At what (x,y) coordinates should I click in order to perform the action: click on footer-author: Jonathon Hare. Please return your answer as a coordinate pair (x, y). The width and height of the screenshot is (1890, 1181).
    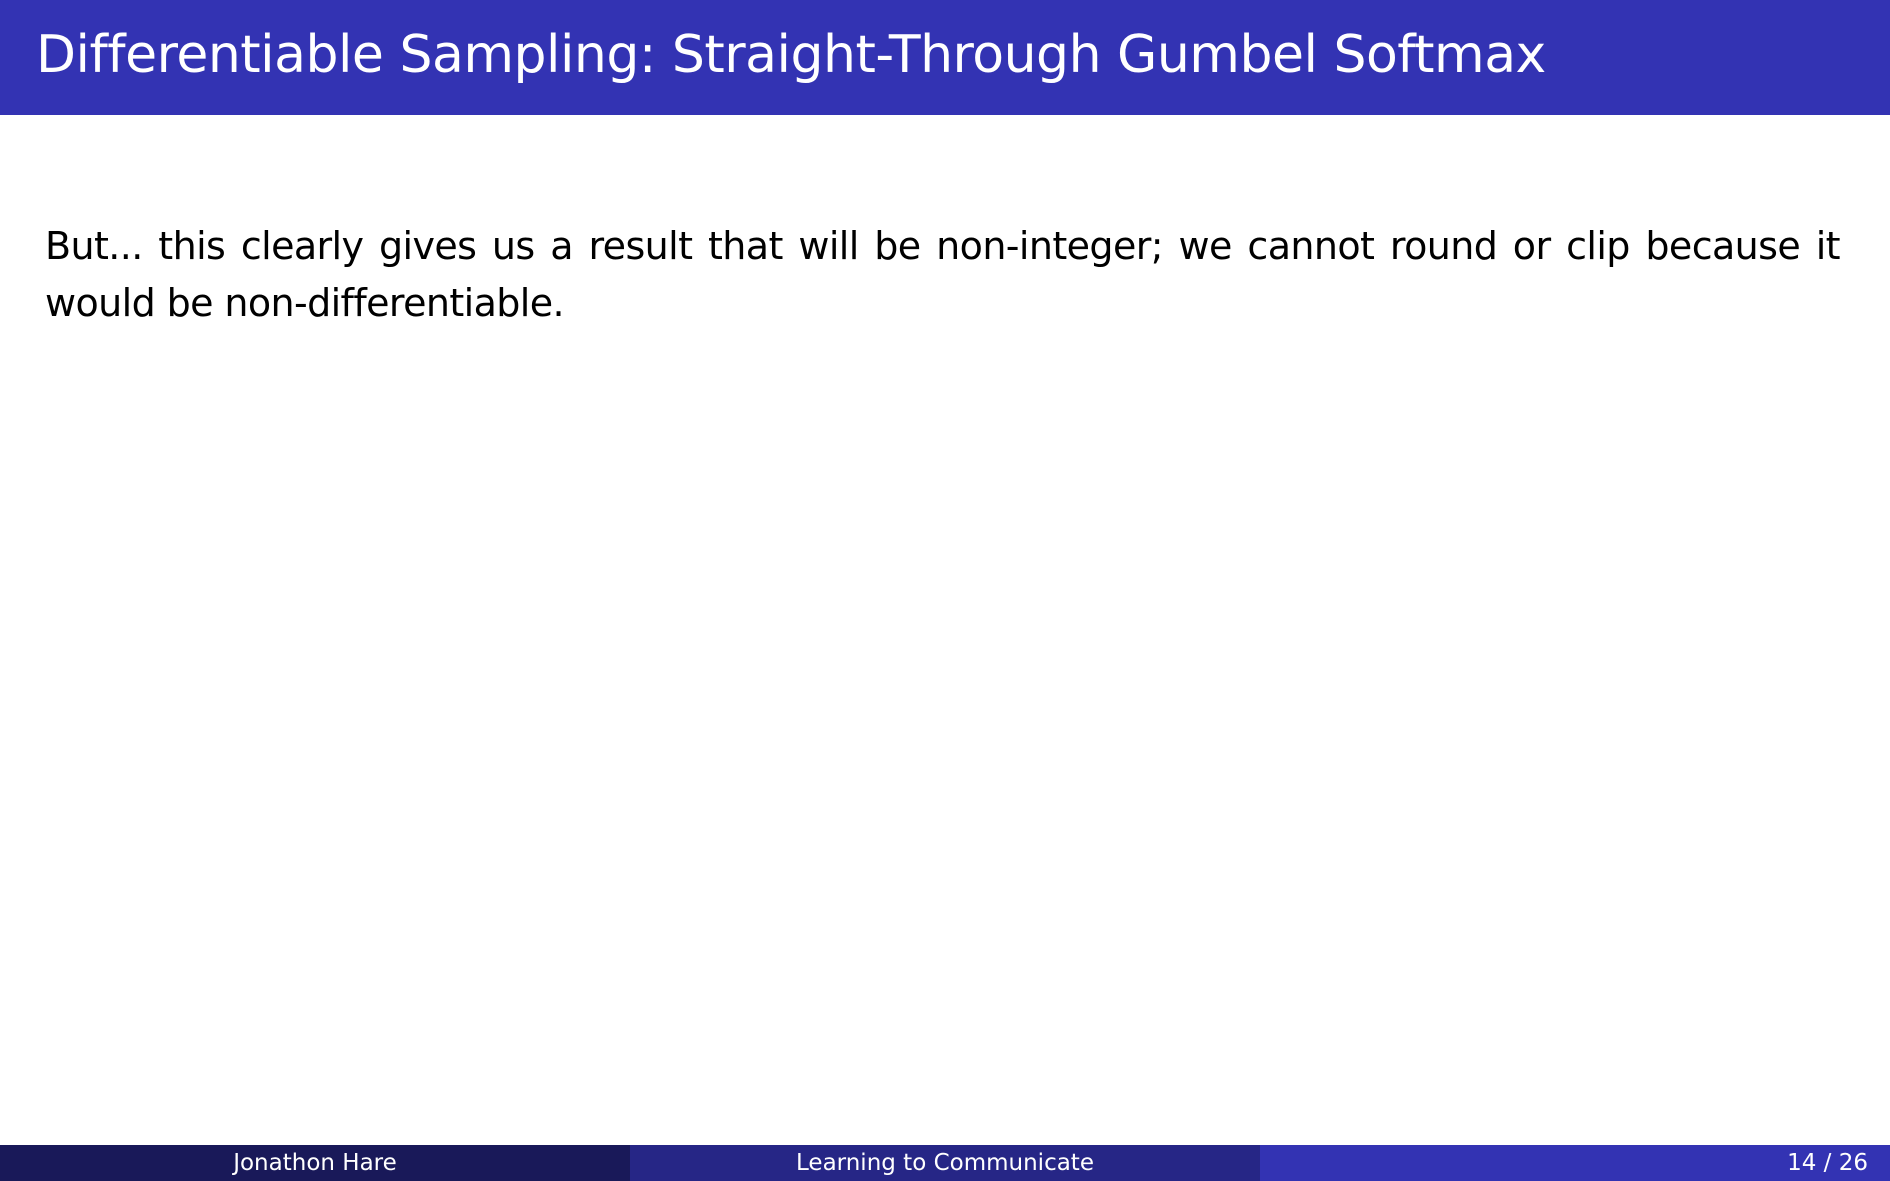
    Looking at the image, I should click on (315, 1163).